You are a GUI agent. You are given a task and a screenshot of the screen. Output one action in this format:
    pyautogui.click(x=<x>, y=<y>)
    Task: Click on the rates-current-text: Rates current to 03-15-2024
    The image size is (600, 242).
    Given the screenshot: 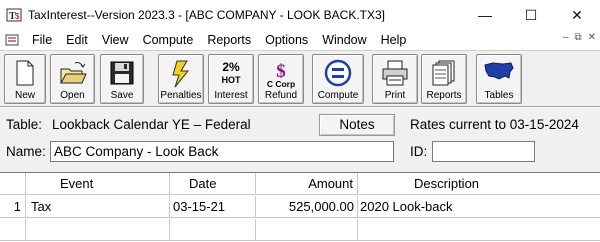 What is the action you would take?
    pyautogui.click(x=494, y=124)
    